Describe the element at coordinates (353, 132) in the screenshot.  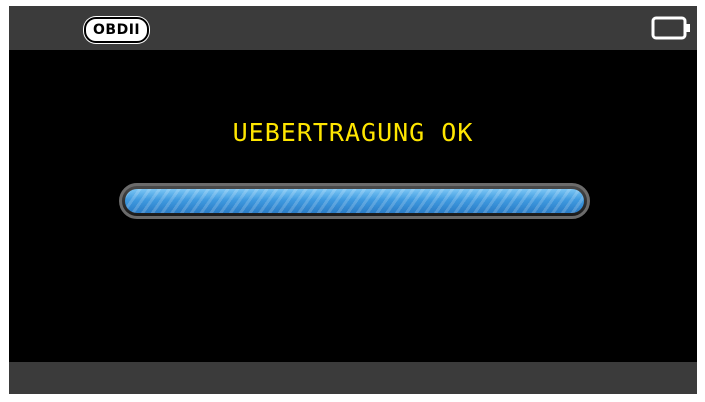
I see `status-message: UEBERTRAGUNG OK` at that location.